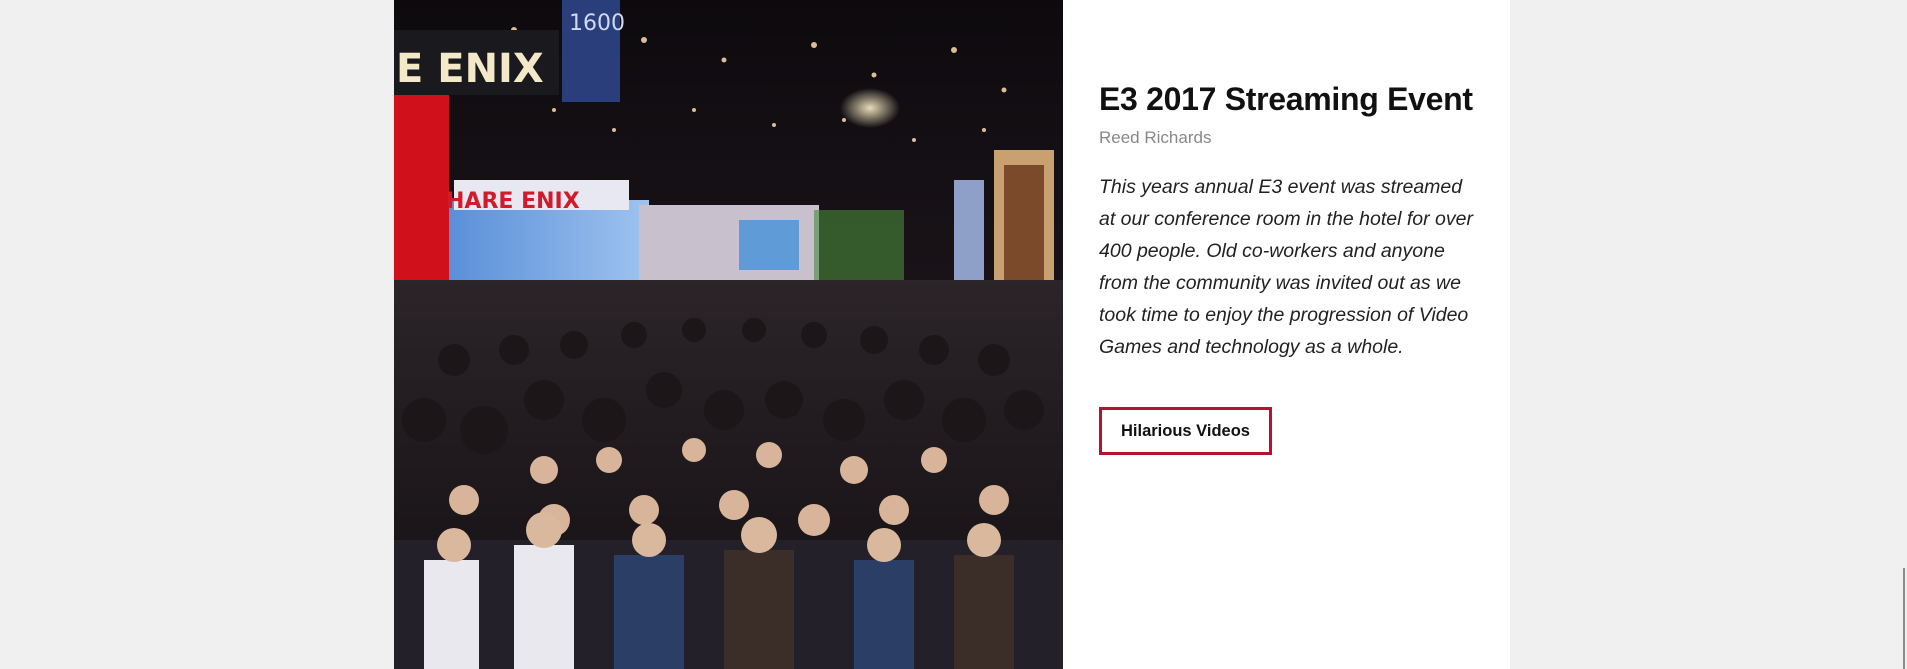 This screenshot has width=1907, height=669. Describe the element at coordinates (470, 69) in the screenshot. I see `sign-text-1: E ENIX` at that location.